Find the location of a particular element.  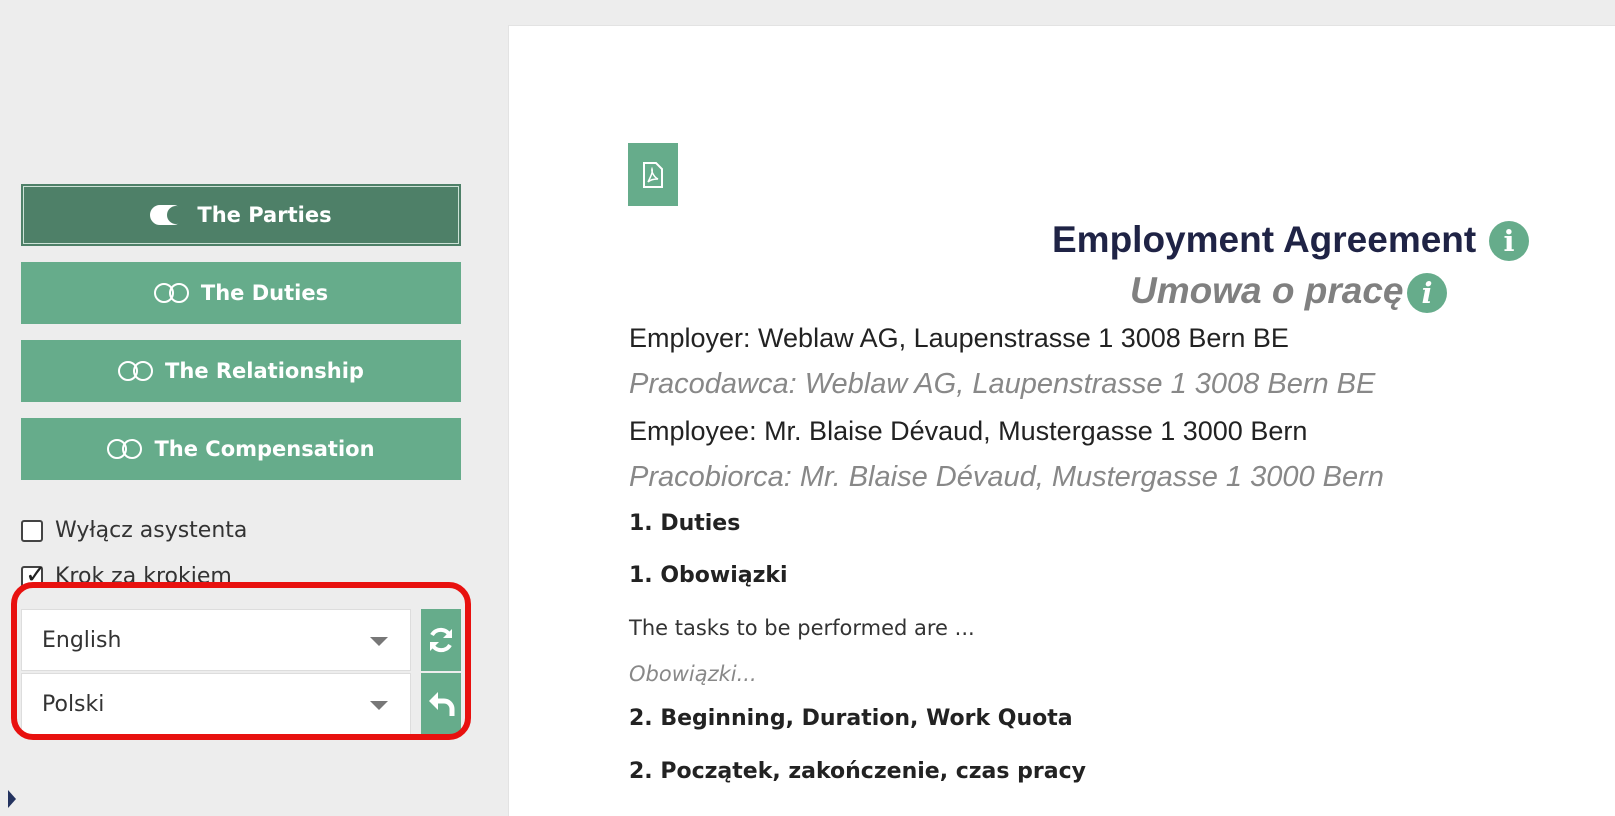

section-heading: 2. Beginning, Duration, Work Quota is located at coordinates (851, 718).